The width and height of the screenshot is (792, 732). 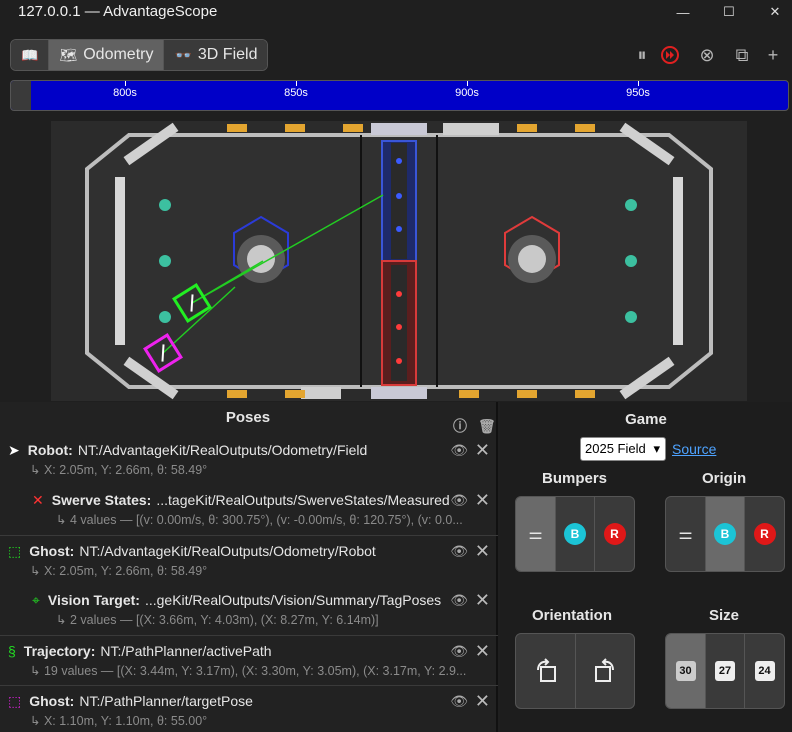 I want to click on arrow-icon: ➤, so click(x=14, y=449).